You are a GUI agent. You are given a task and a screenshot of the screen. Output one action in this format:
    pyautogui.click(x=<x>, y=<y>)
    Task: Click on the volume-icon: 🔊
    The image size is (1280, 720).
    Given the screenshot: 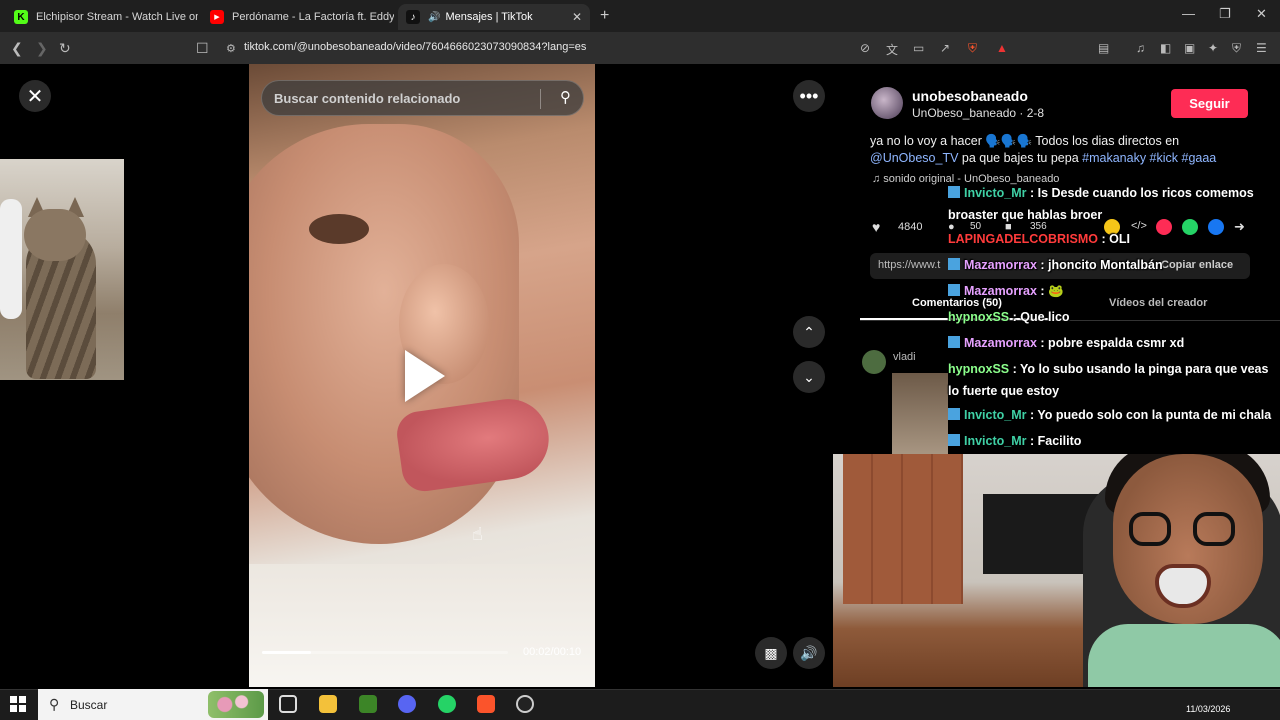 What is the action you would take?
    pyautogui.click(x=809, y=653)
    